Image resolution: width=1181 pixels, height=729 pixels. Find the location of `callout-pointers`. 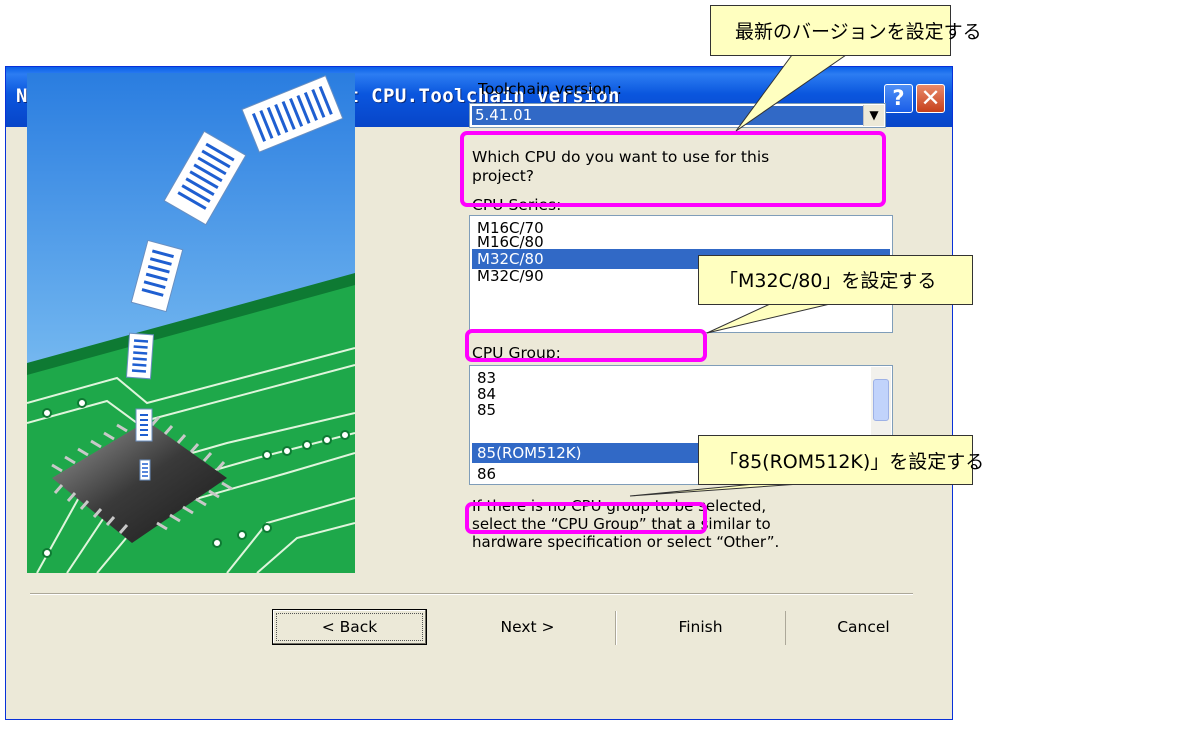

callout-pointers is located at coordinates (738, 275).